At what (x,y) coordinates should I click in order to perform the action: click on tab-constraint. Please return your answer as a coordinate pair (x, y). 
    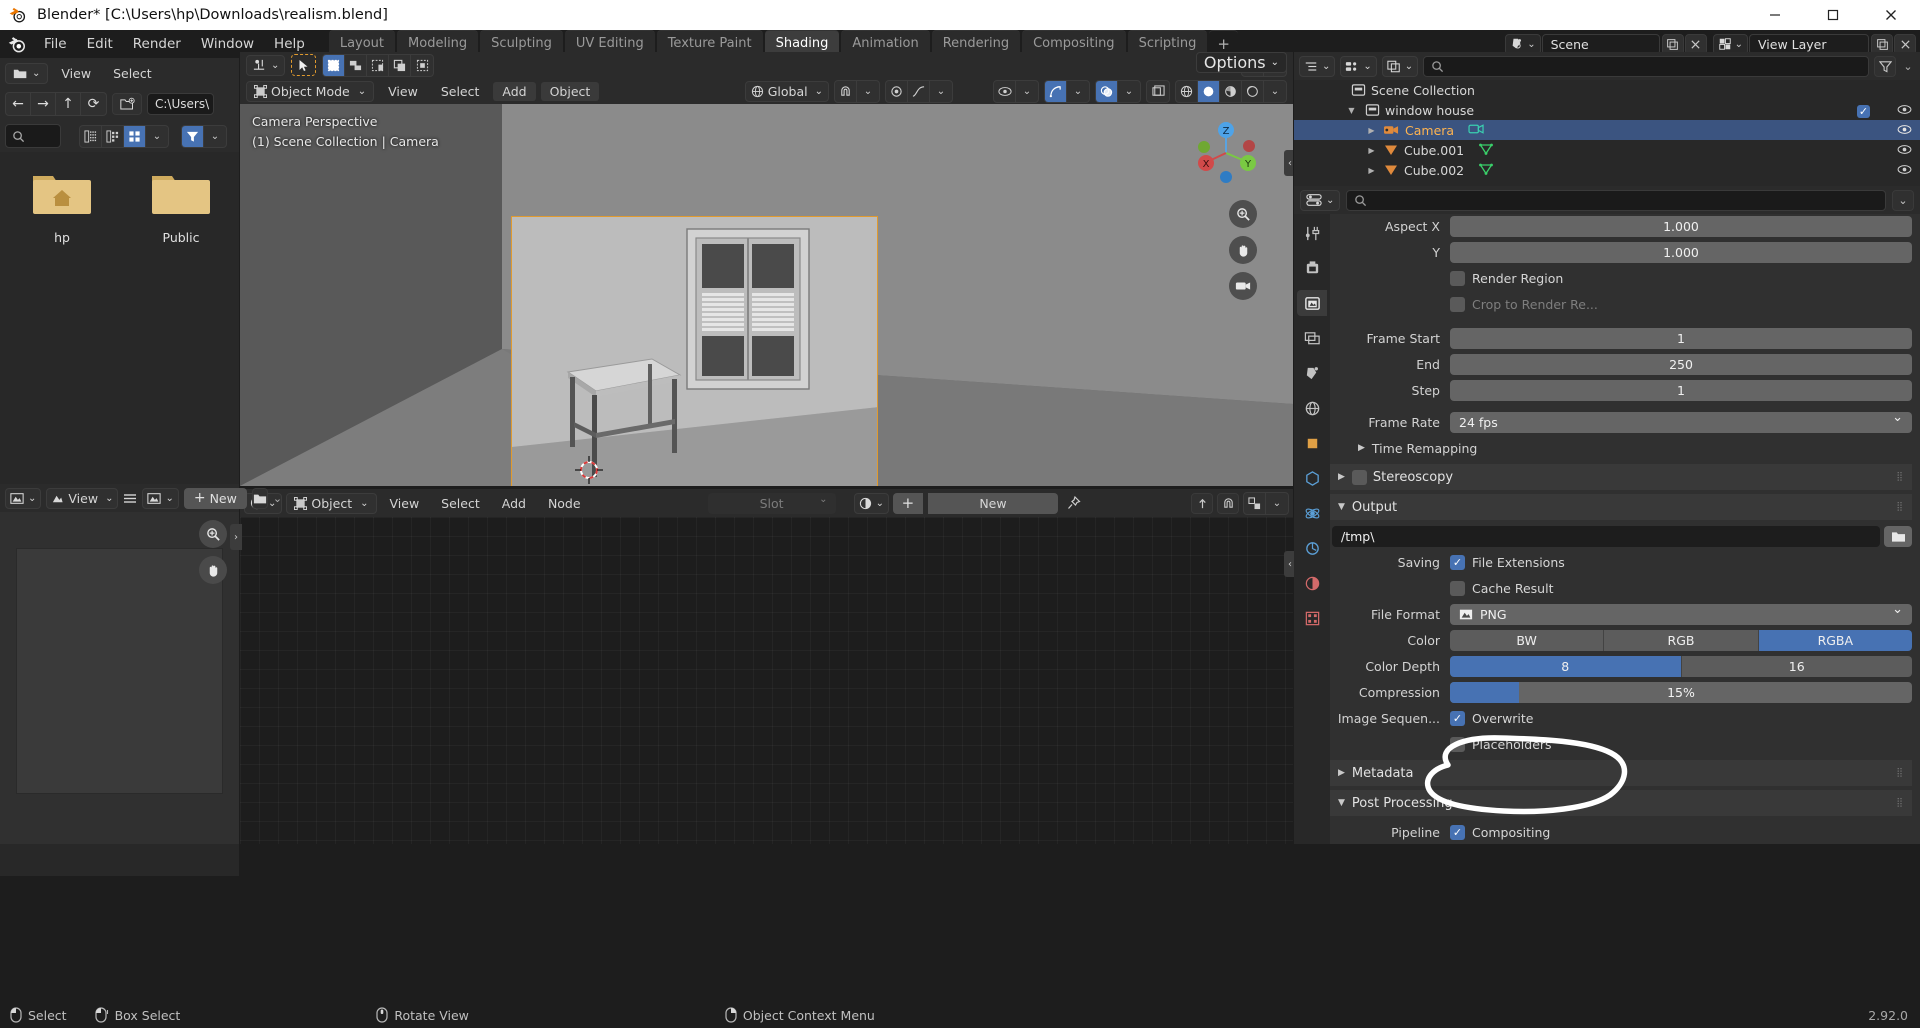
    Looking at the image, I should click on (1312, 548).